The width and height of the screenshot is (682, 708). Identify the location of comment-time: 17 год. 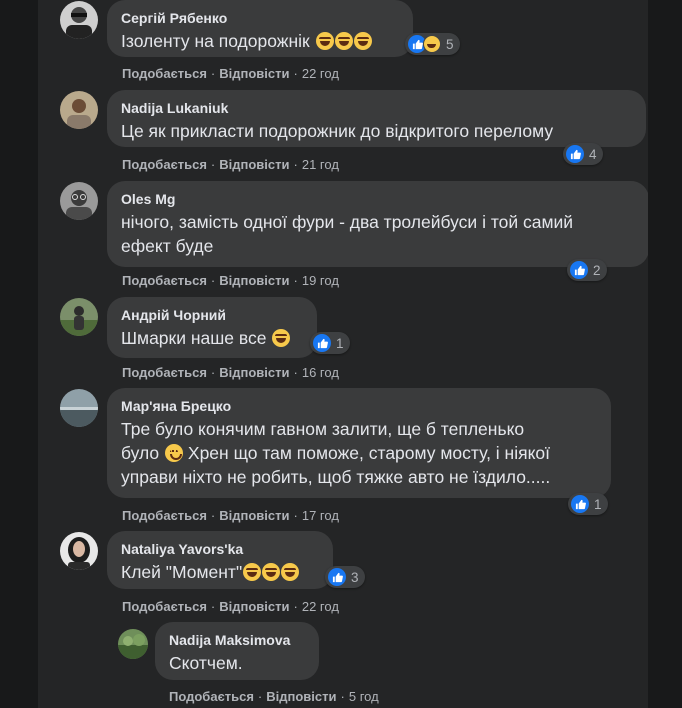
(320, 515).